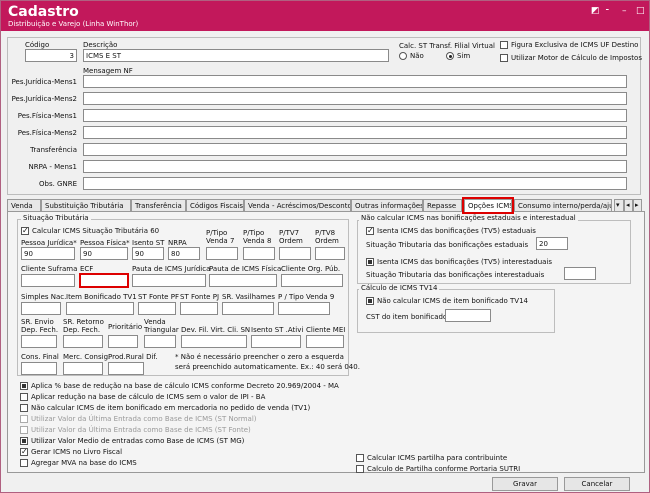 This screenshot has height=493, width=650. I want to click on ptv8-input, so click(330, 253).